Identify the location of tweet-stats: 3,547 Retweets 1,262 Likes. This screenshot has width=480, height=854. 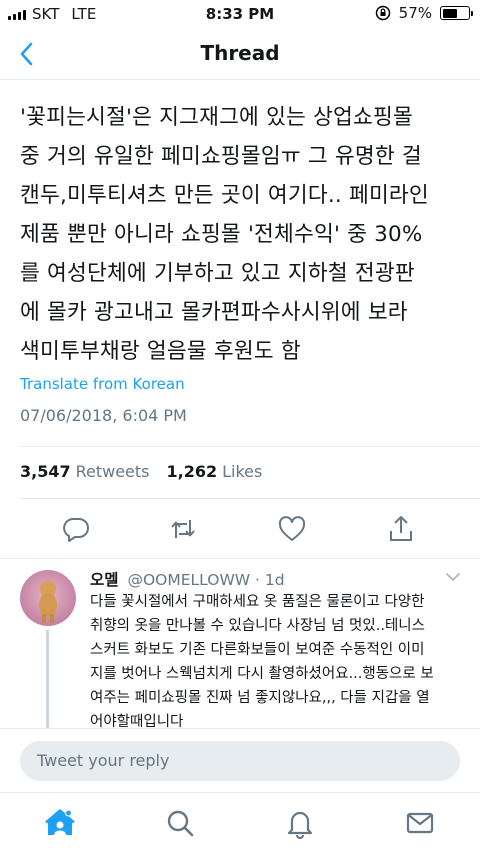
(141, 471).